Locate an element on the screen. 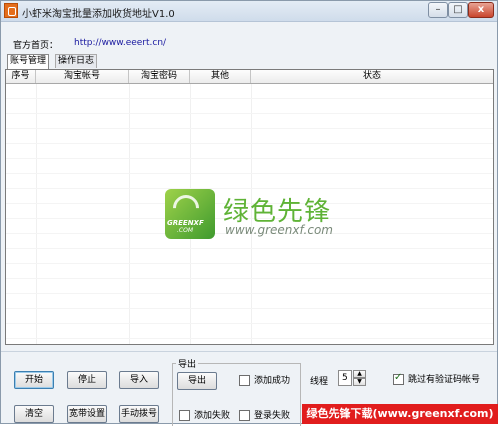 Image resolution: width=498 pixels, height=426 pixels. tab-account-management: 账号管理 is located at coordinates (28, 61).